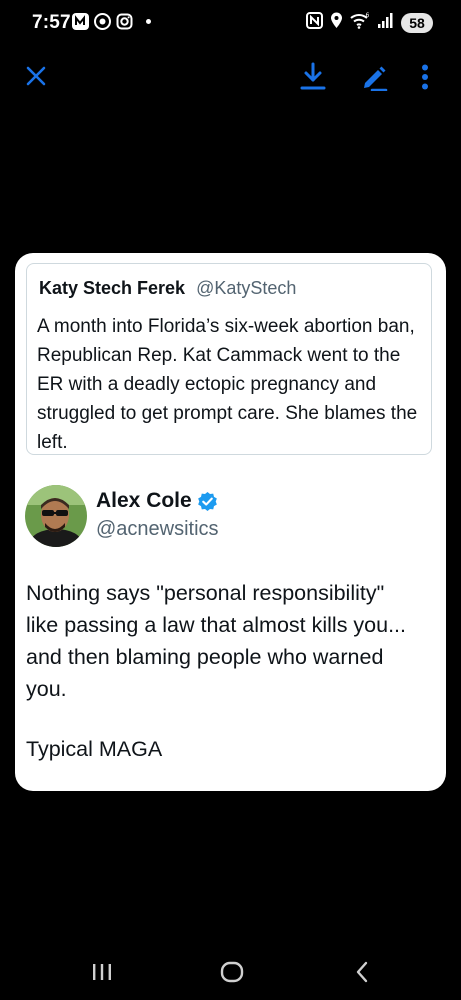 This screenshot has width=461, height=1000. I want to click on tweet-closing-line: Typical MAGA, so click(94, 749).